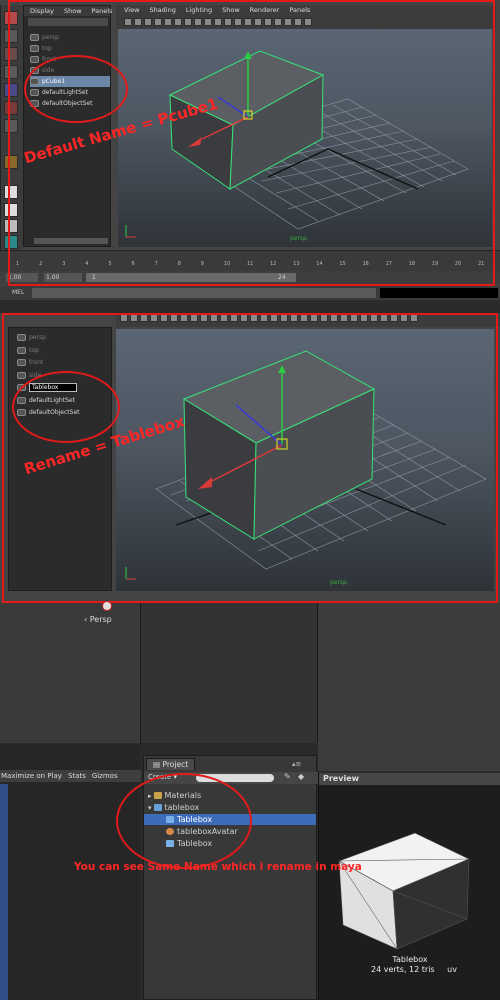  I want to click on preview-mesh-name: Tablebox, so click(410, 959).